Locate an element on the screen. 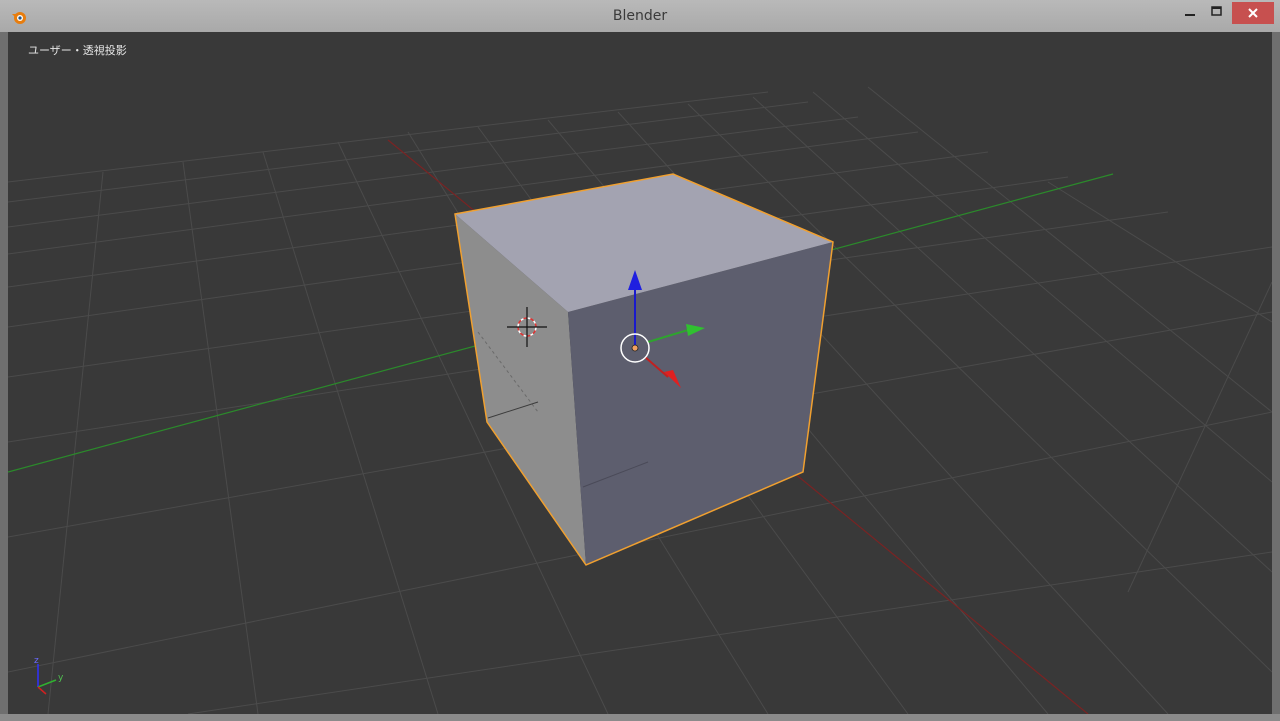 The image size is (1280, 721). minimize-icon is located at coordinates (1190, 15).